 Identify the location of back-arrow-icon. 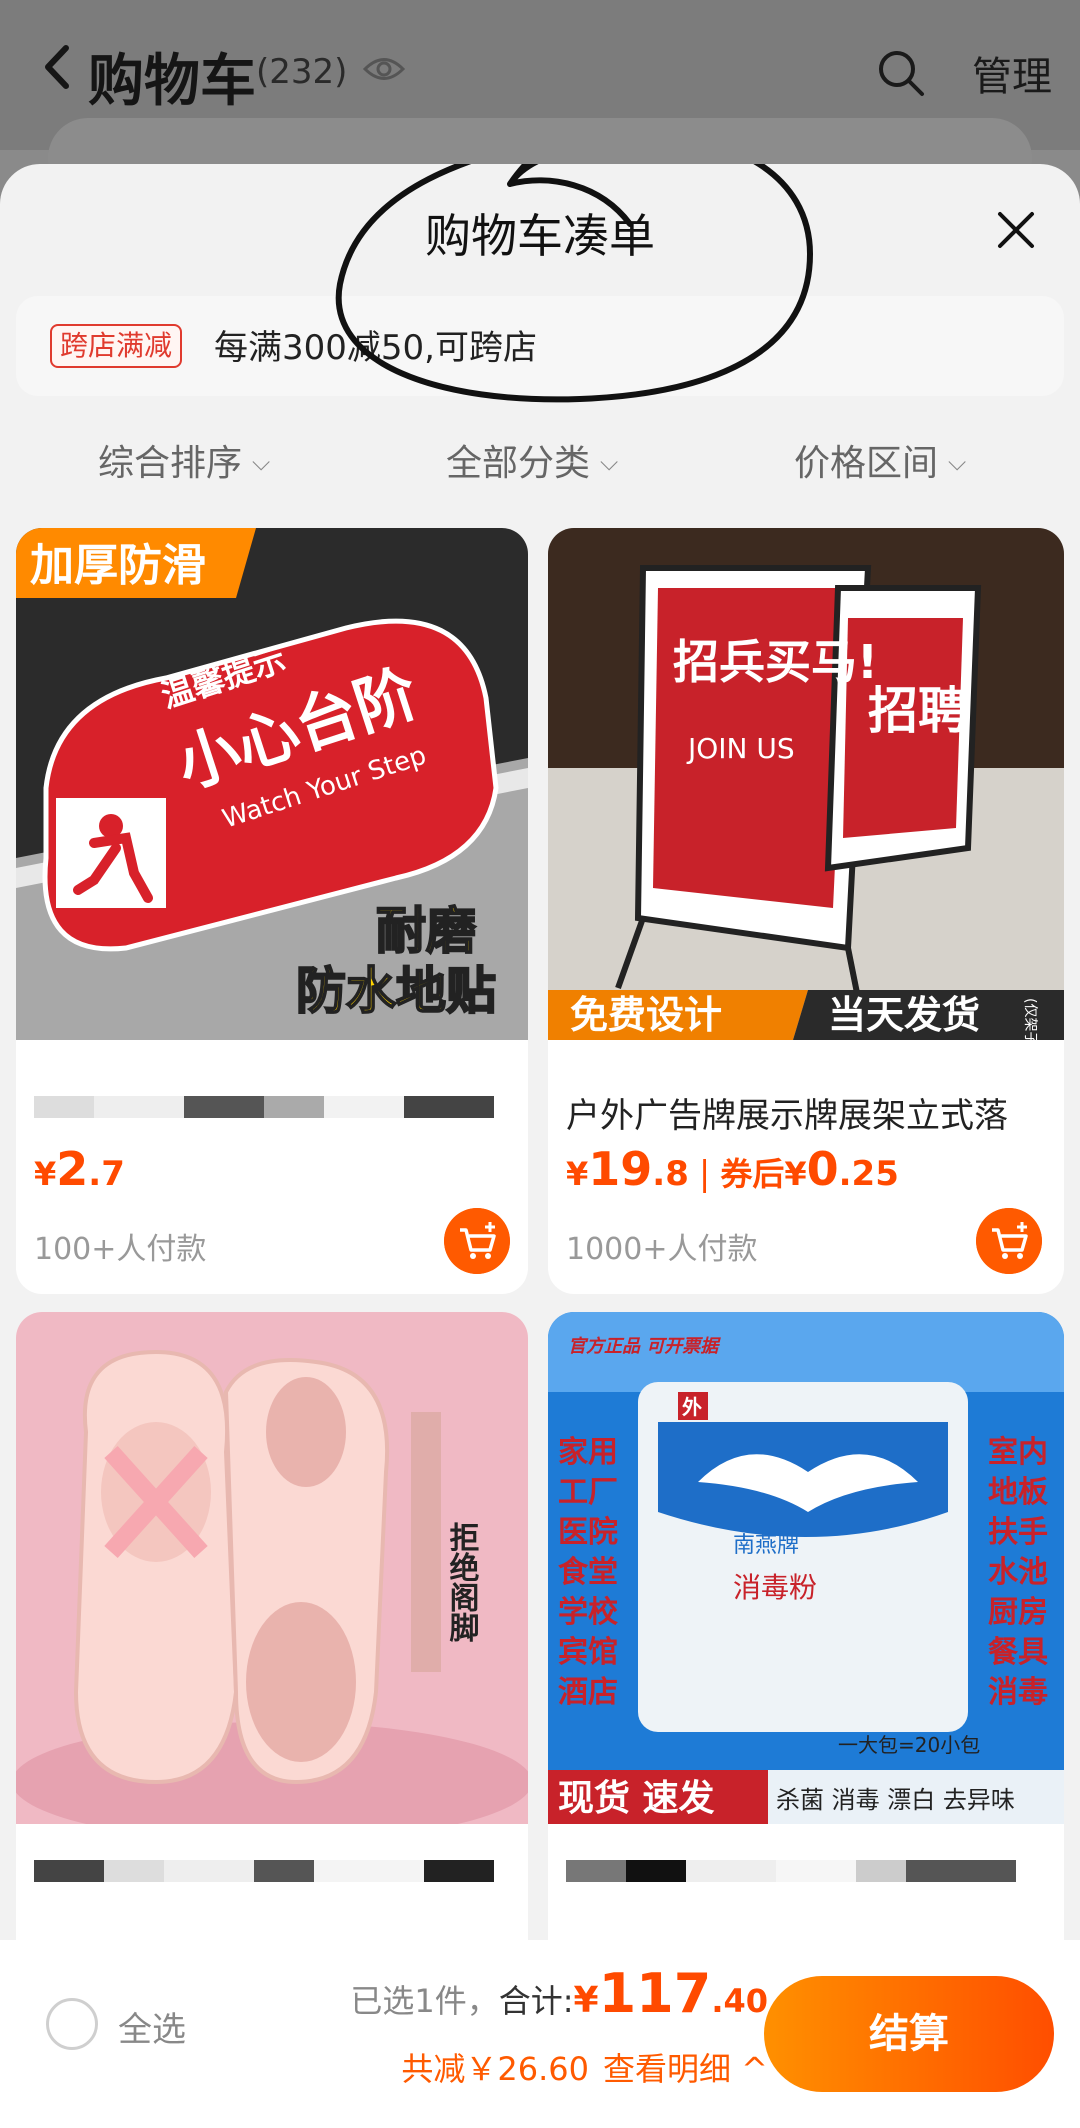
(58, 67).